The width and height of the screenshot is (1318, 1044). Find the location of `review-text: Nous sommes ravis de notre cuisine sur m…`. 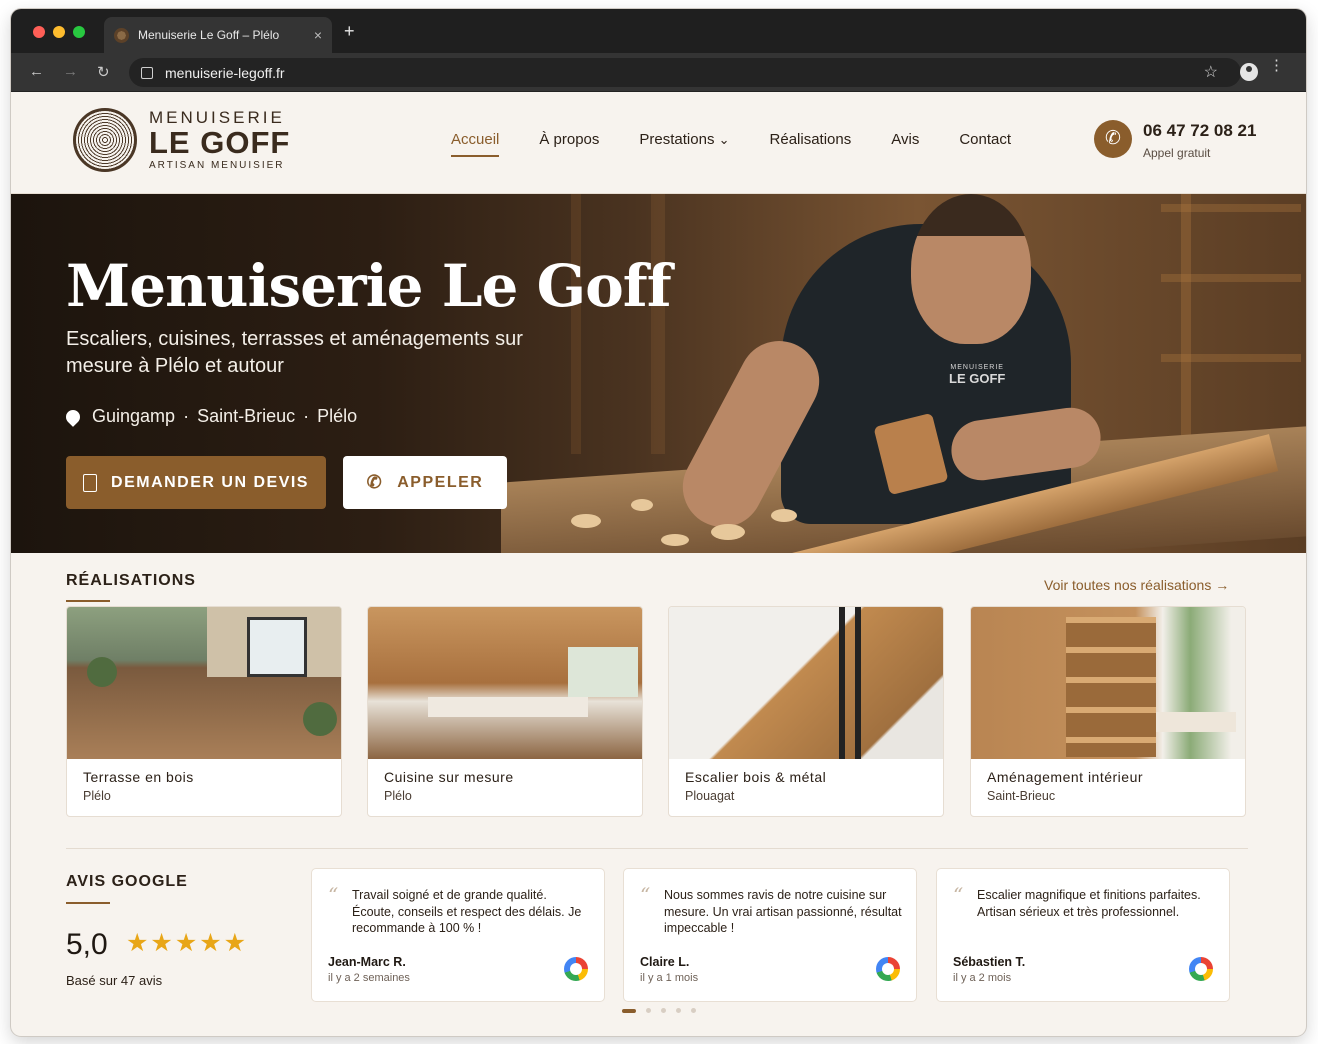

review-text: Nous sommes ravis de notre cuisine sur m… is located at coordinates (783, 911).